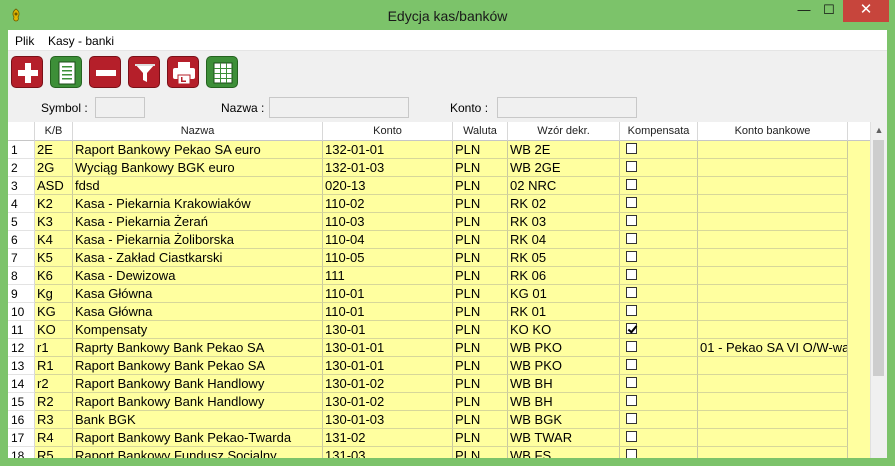  I want to click on header-konto-bankowe: Konto bankowe, so click(773, 131).